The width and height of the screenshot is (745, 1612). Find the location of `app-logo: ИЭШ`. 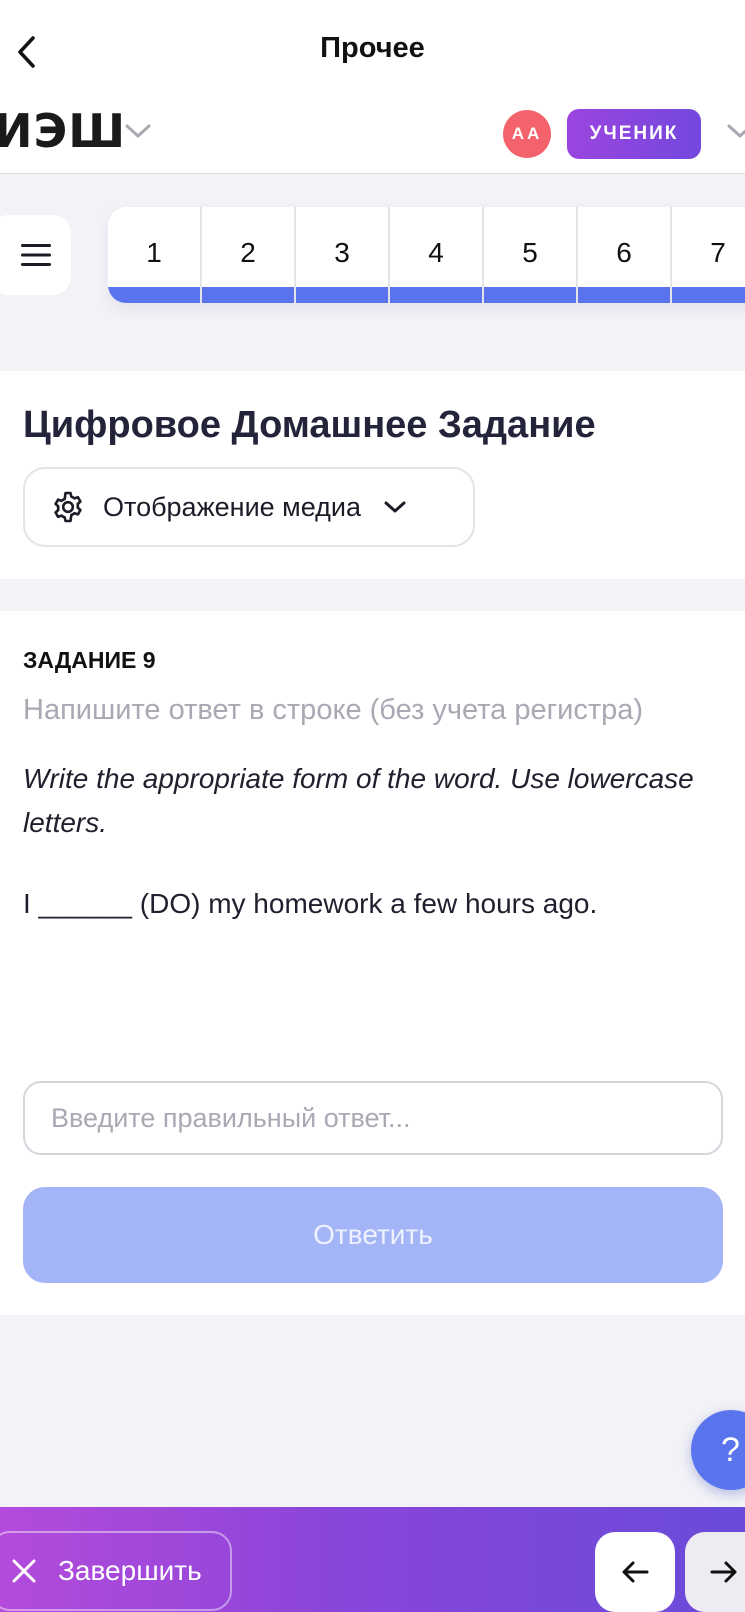

app-logo: ИЭШ is located at coordinates (63, 131).